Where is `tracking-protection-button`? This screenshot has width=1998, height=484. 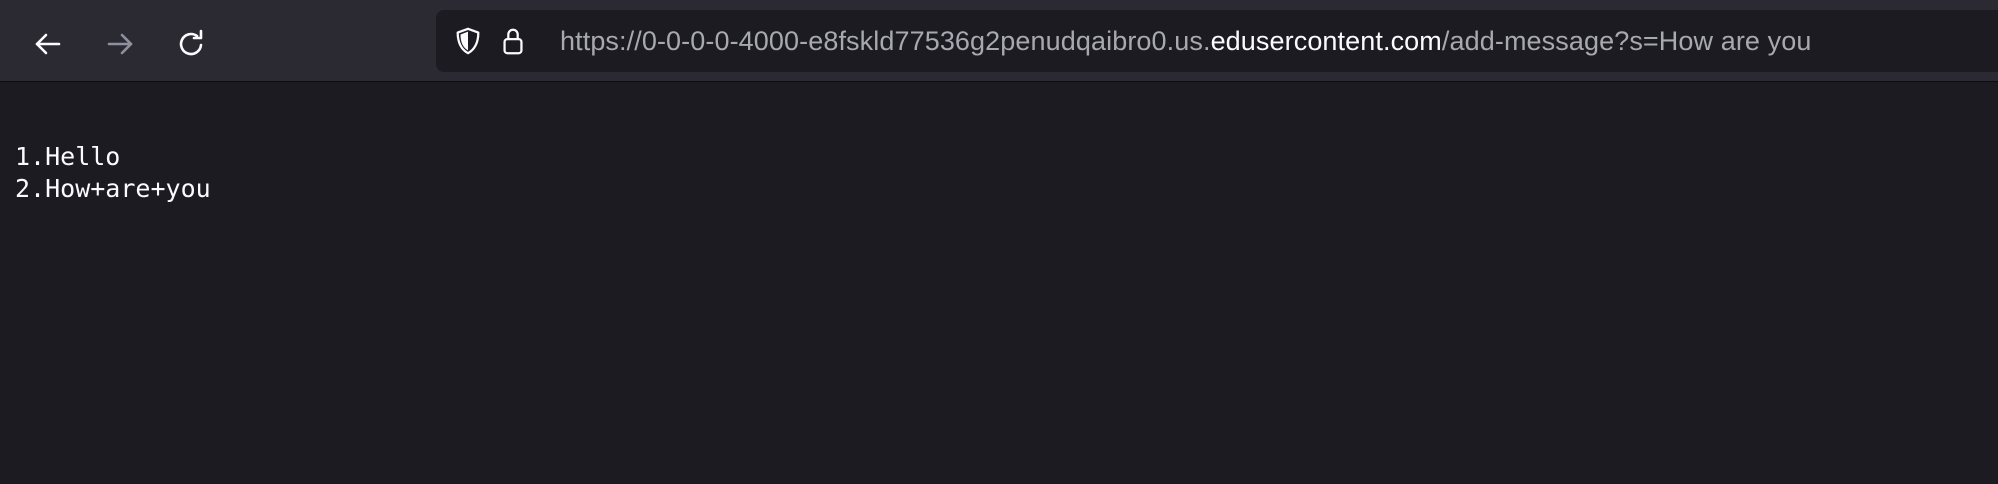 tracking-protection-button is located at coordinates (468, 41).